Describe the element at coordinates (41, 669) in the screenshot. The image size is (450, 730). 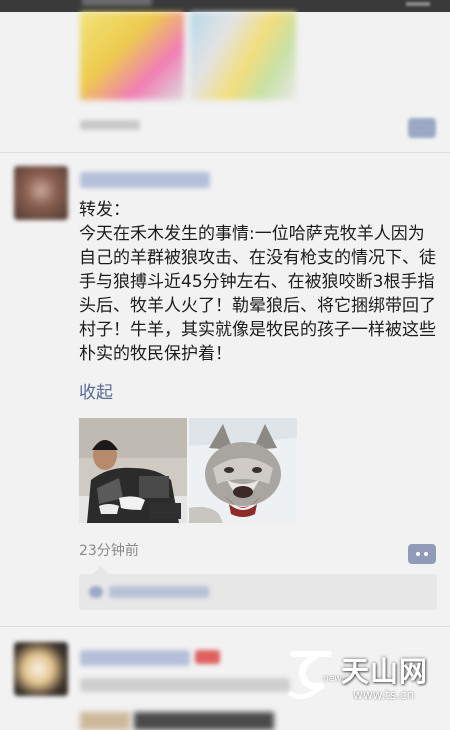
I see `avatar-next-post` at that location.